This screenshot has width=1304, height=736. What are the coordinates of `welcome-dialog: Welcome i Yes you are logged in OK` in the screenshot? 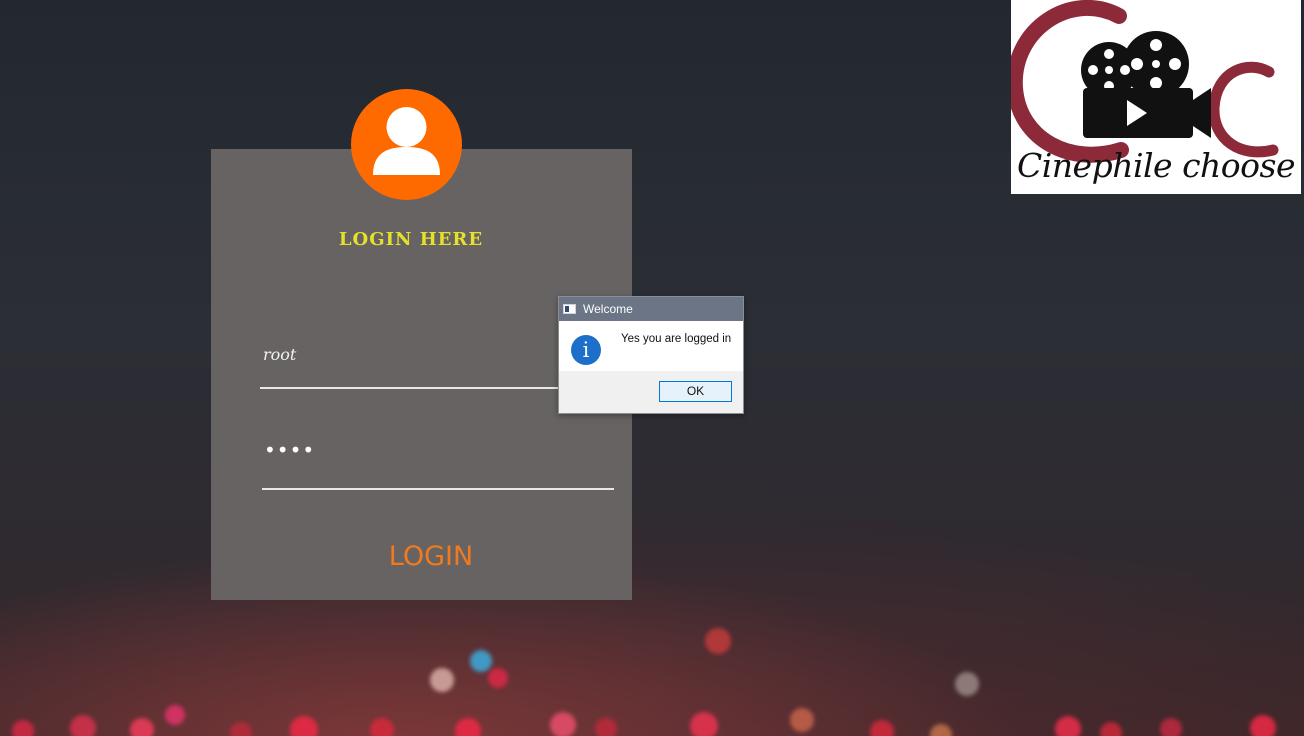 It's located at (651, 355).